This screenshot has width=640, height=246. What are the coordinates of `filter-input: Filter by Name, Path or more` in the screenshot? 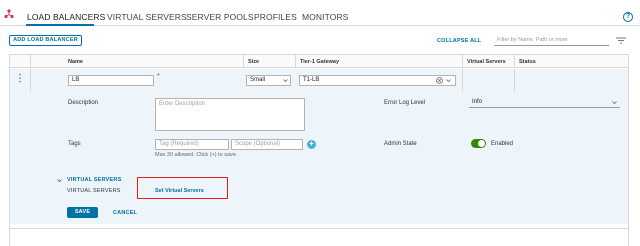 It's located at (551, 40).